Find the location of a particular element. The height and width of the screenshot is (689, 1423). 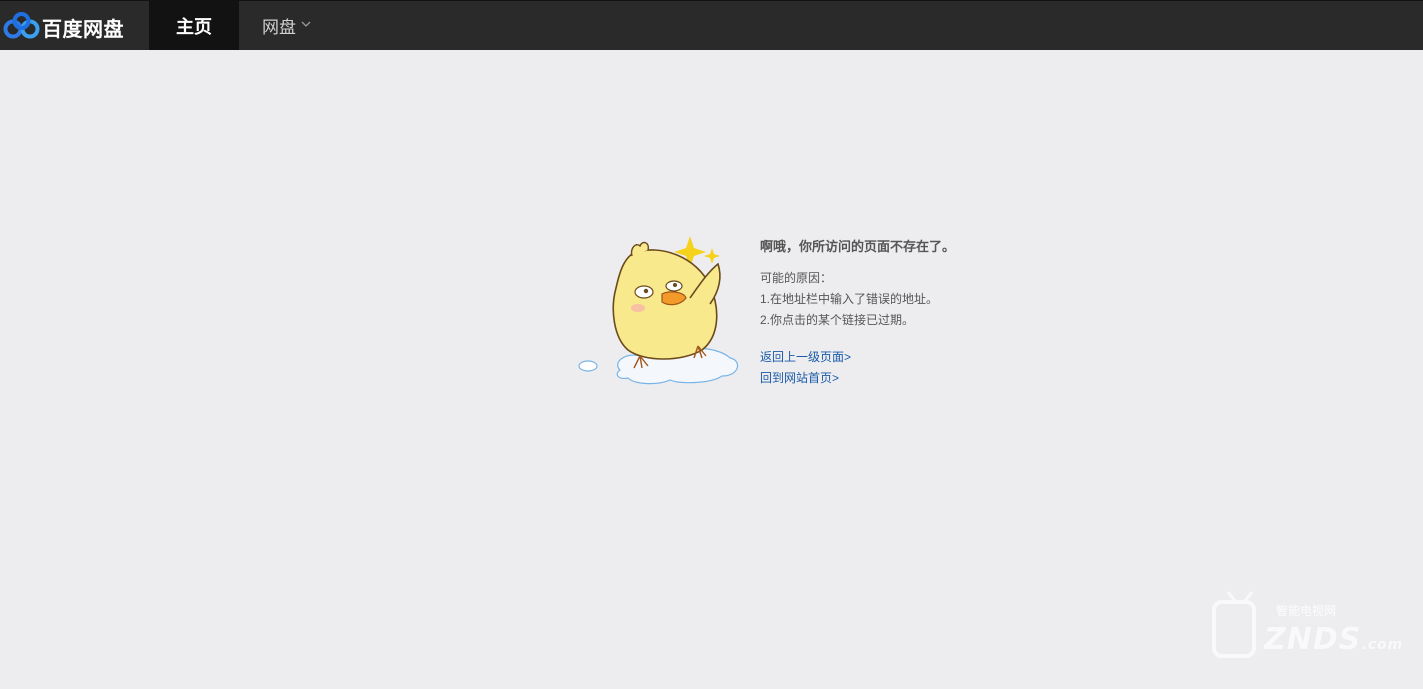

chevron-down-icon is located at coordinates (306, 24).